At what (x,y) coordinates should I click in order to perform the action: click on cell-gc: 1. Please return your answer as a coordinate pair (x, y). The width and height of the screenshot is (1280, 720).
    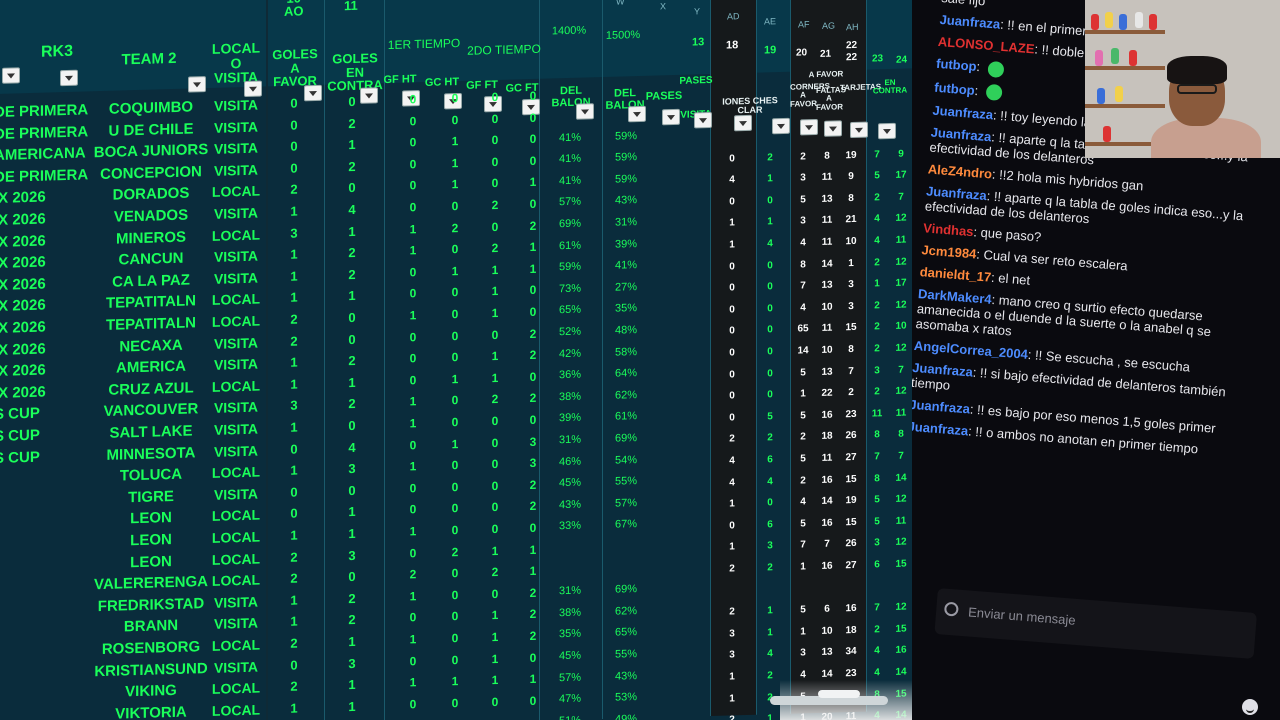
    Looking at the image, I should click on (352, 533).